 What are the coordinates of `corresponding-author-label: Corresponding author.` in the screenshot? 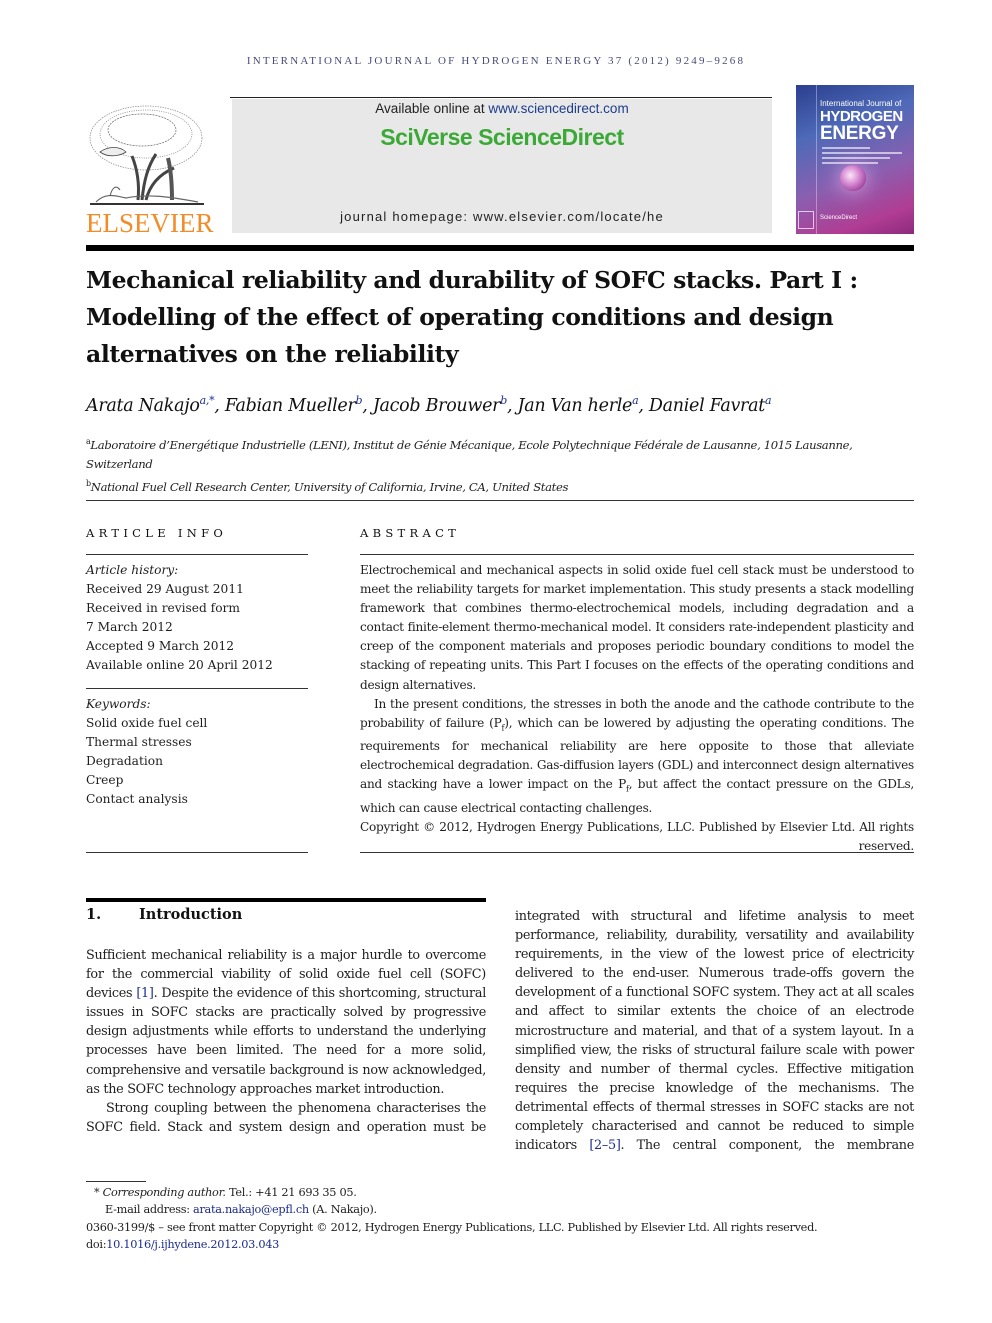 It's located at (164, 1192).